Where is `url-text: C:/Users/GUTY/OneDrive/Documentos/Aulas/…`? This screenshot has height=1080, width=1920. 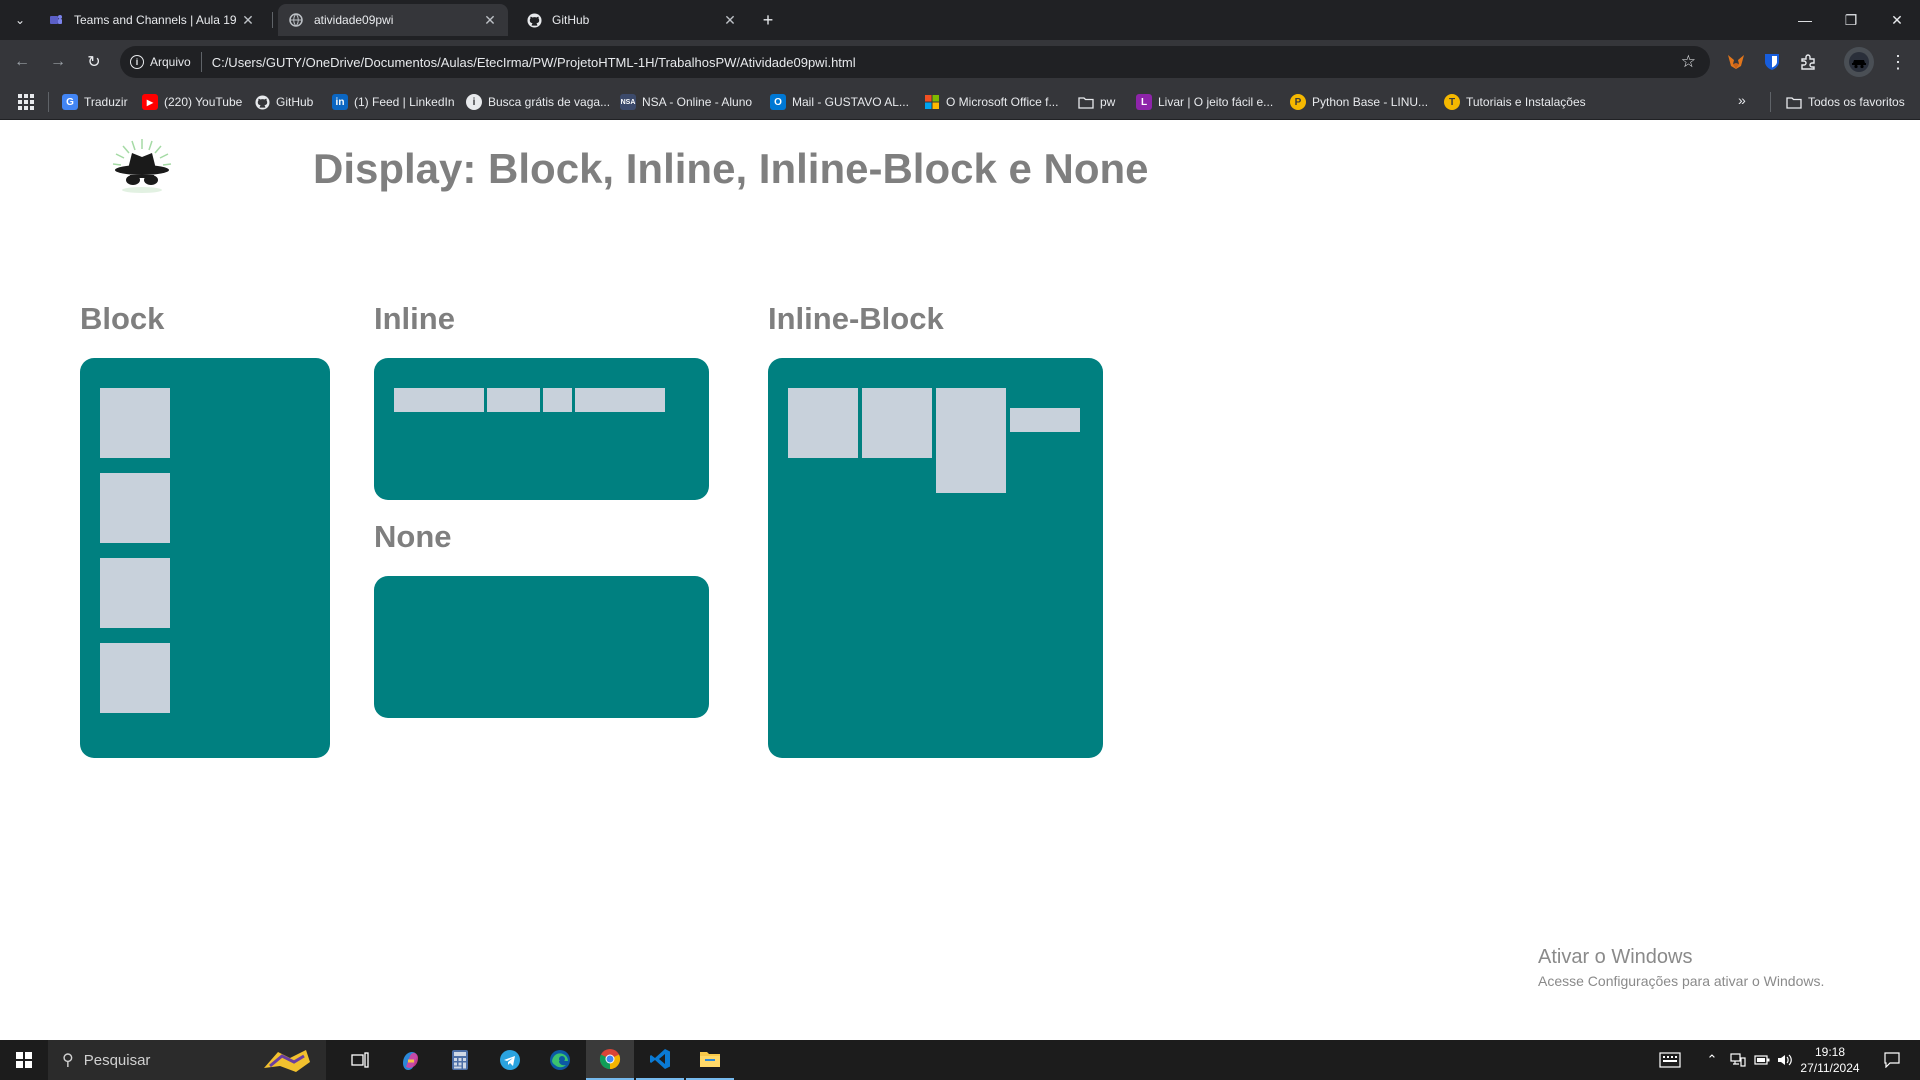
url-text: C:/Users/GUTY/OneDrive/Documentos/Aulas/… is located at coordinates (961, 62).